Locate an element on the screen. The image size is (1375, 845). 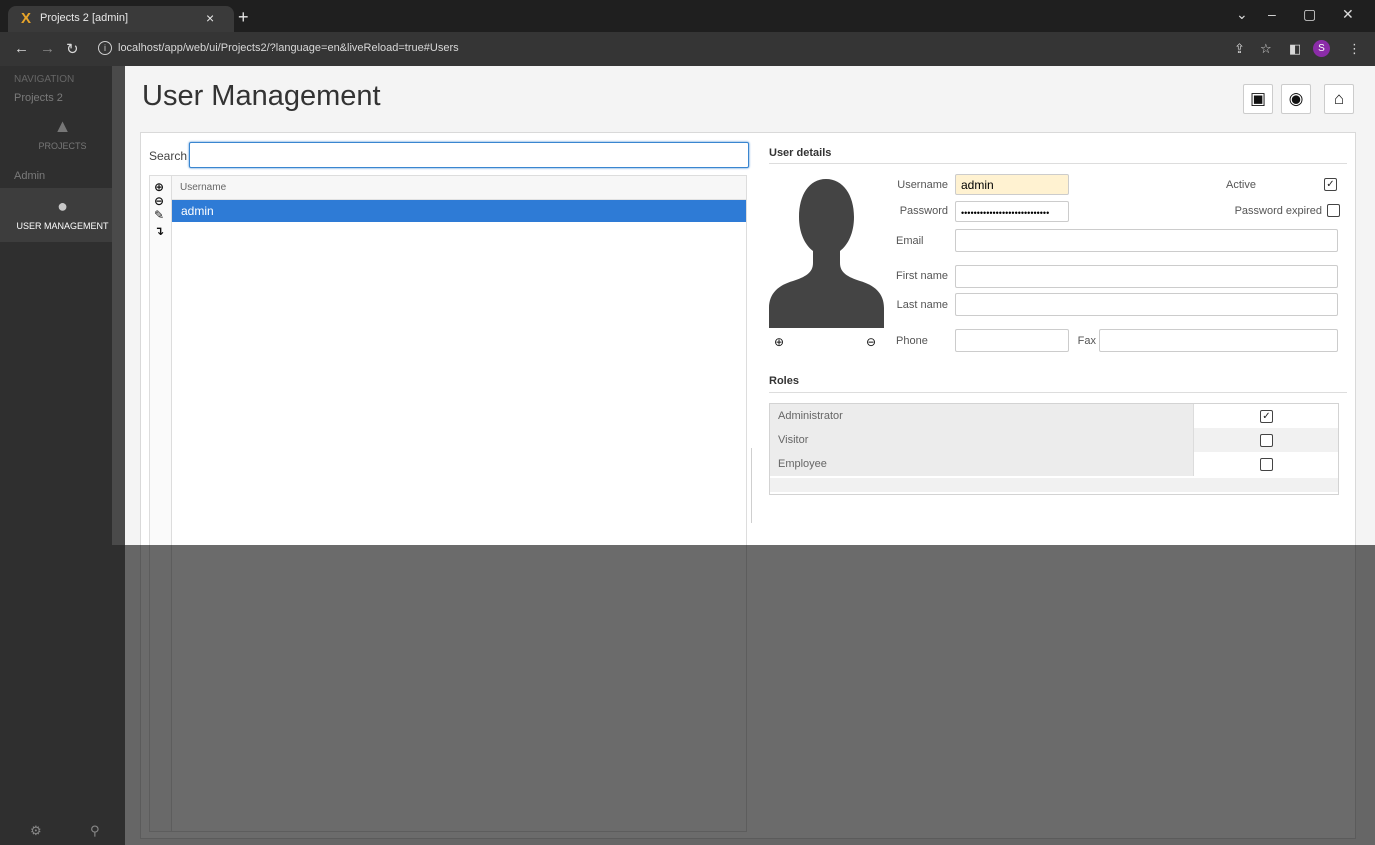
save-icon: ▣ is located at coordinates (1258, 98).